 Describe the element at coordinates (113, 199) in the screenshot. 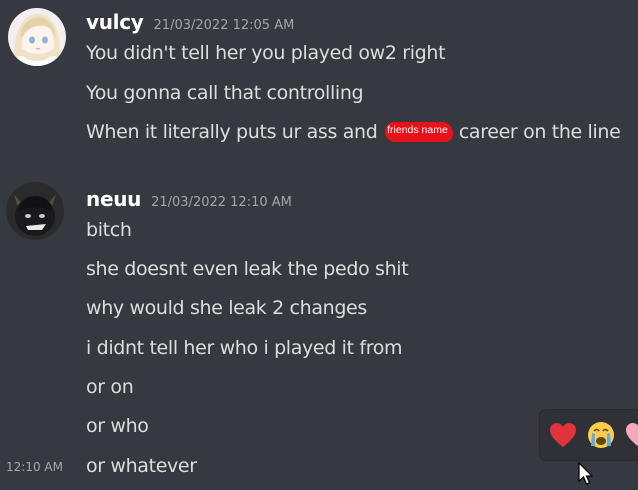

I see `username: neuu` at that location.